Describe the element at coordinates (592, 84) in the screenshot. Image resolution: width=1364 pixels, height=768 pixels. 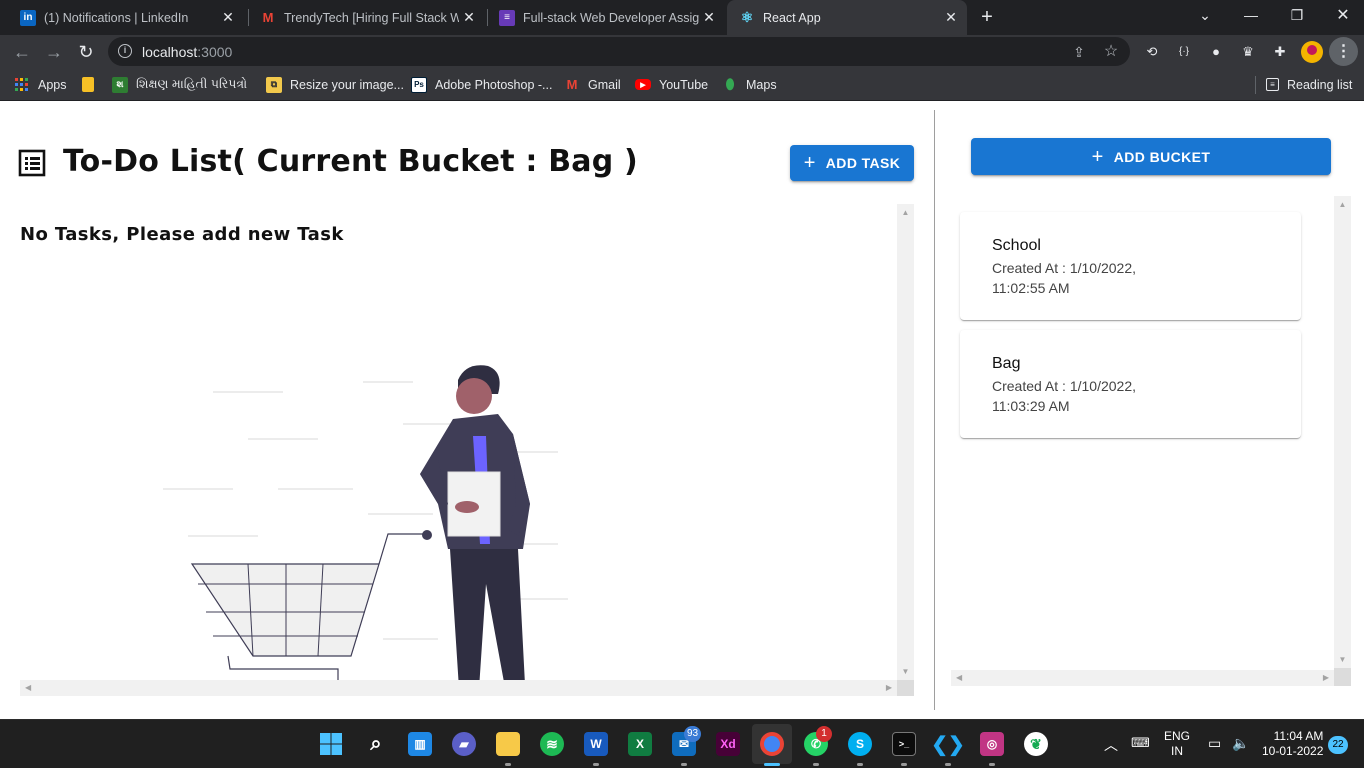
I see `bookmark-gmail: M Gmail` at that location.